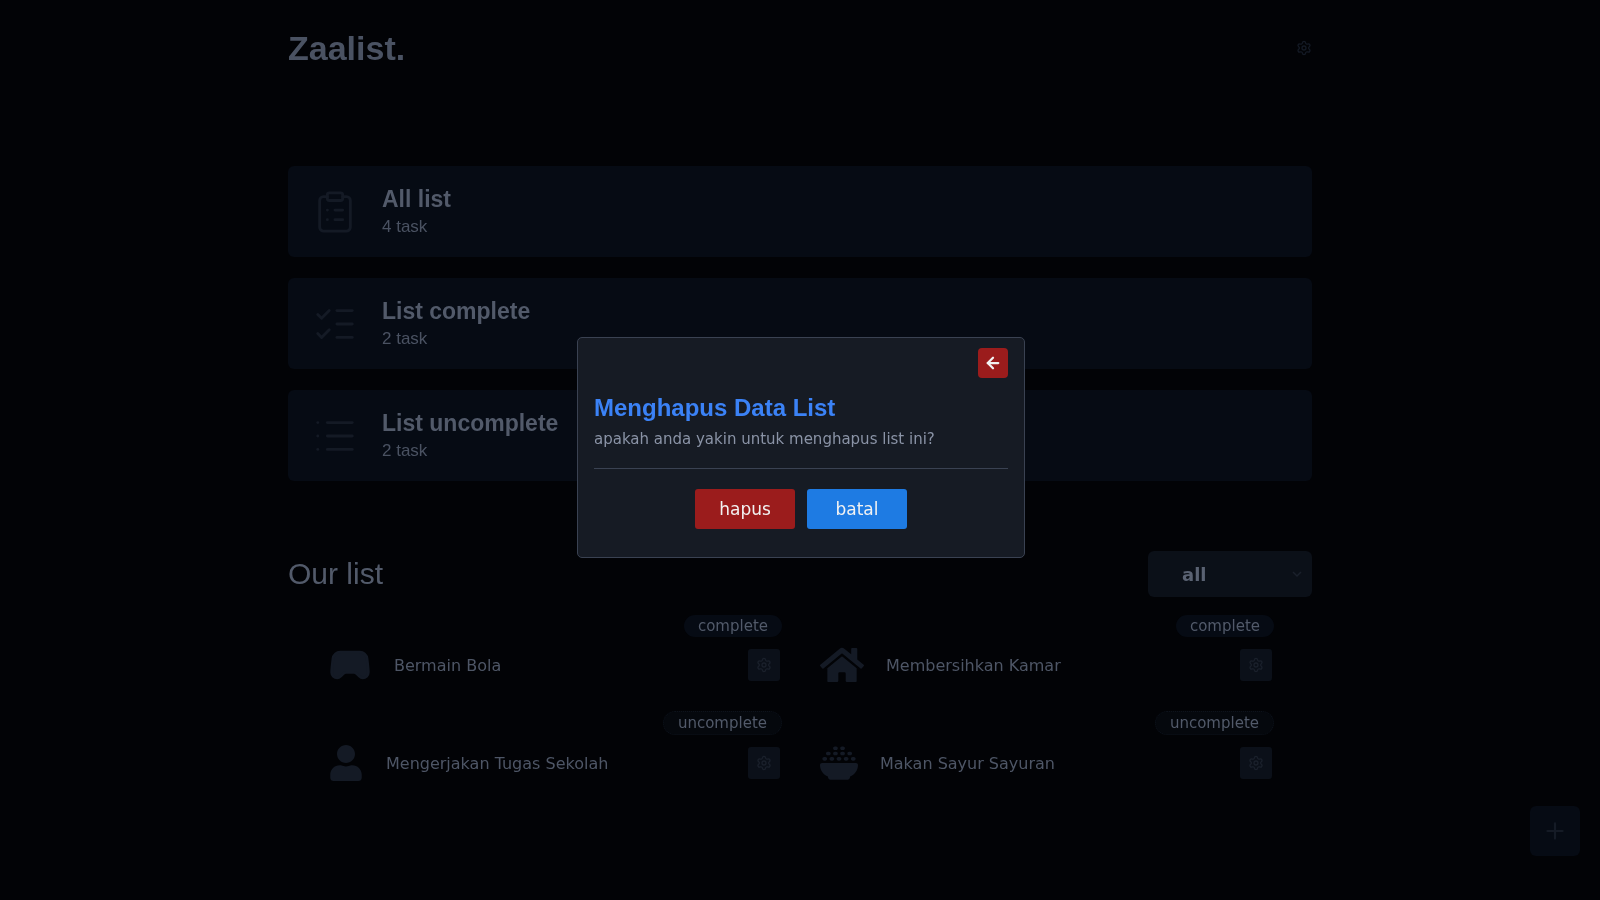 This screenshot has height=900, width=1600. What do you see at coordinates (857, 509) in the screenshot?
I see `dialog-button: batal` at bounding box center [857, 509].